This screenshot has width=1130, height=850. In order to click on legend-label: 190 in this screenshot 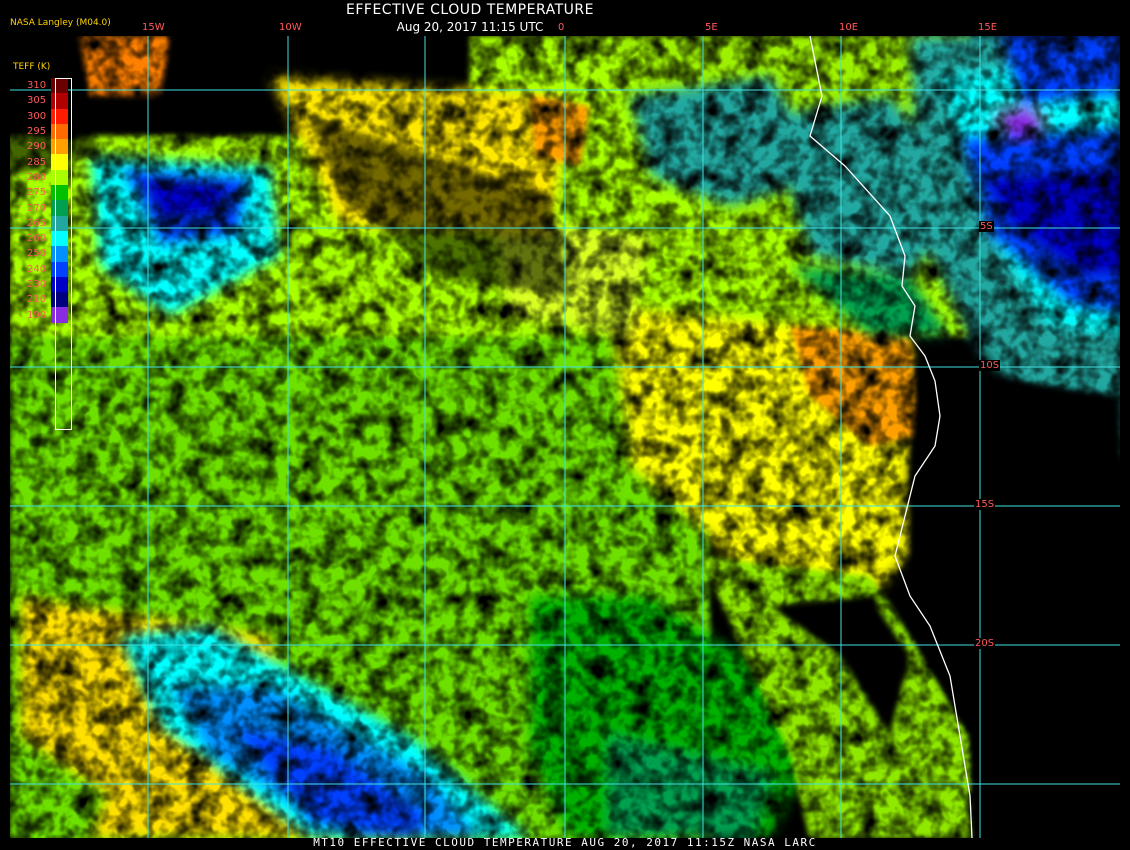, I will do `click(37, 315)`.